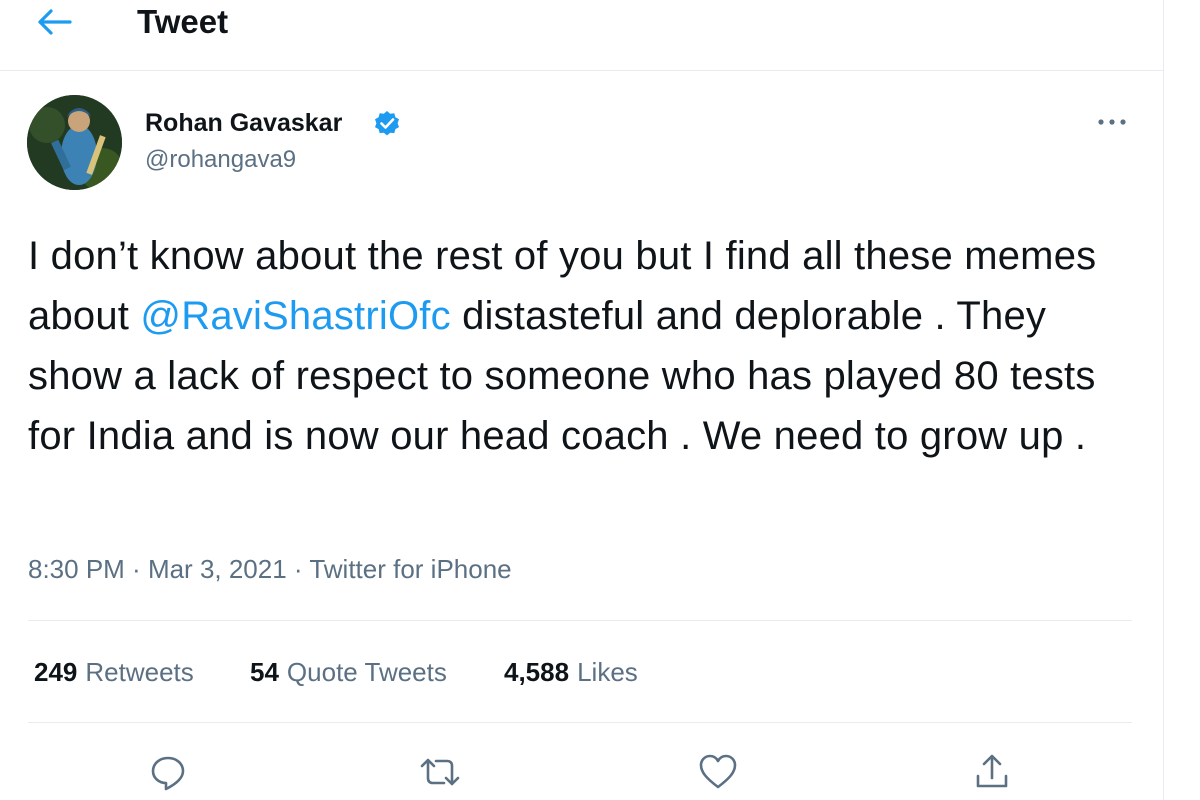 The width and height of the screenshot is (1200, 800). I want to click on retweets-stat: 249 Retweets, so click(114, 672).